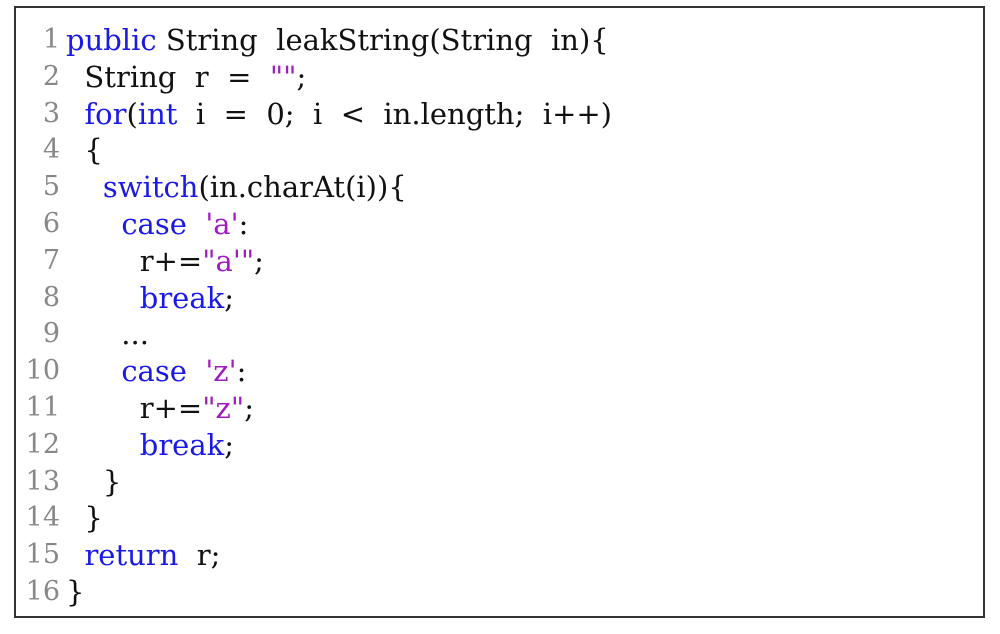 Image resolution: width=1000 pixels, height=634 pixels. Describe the element at coordinates (42, 555) in the screenshot. I see `line-number: 15` at that location.